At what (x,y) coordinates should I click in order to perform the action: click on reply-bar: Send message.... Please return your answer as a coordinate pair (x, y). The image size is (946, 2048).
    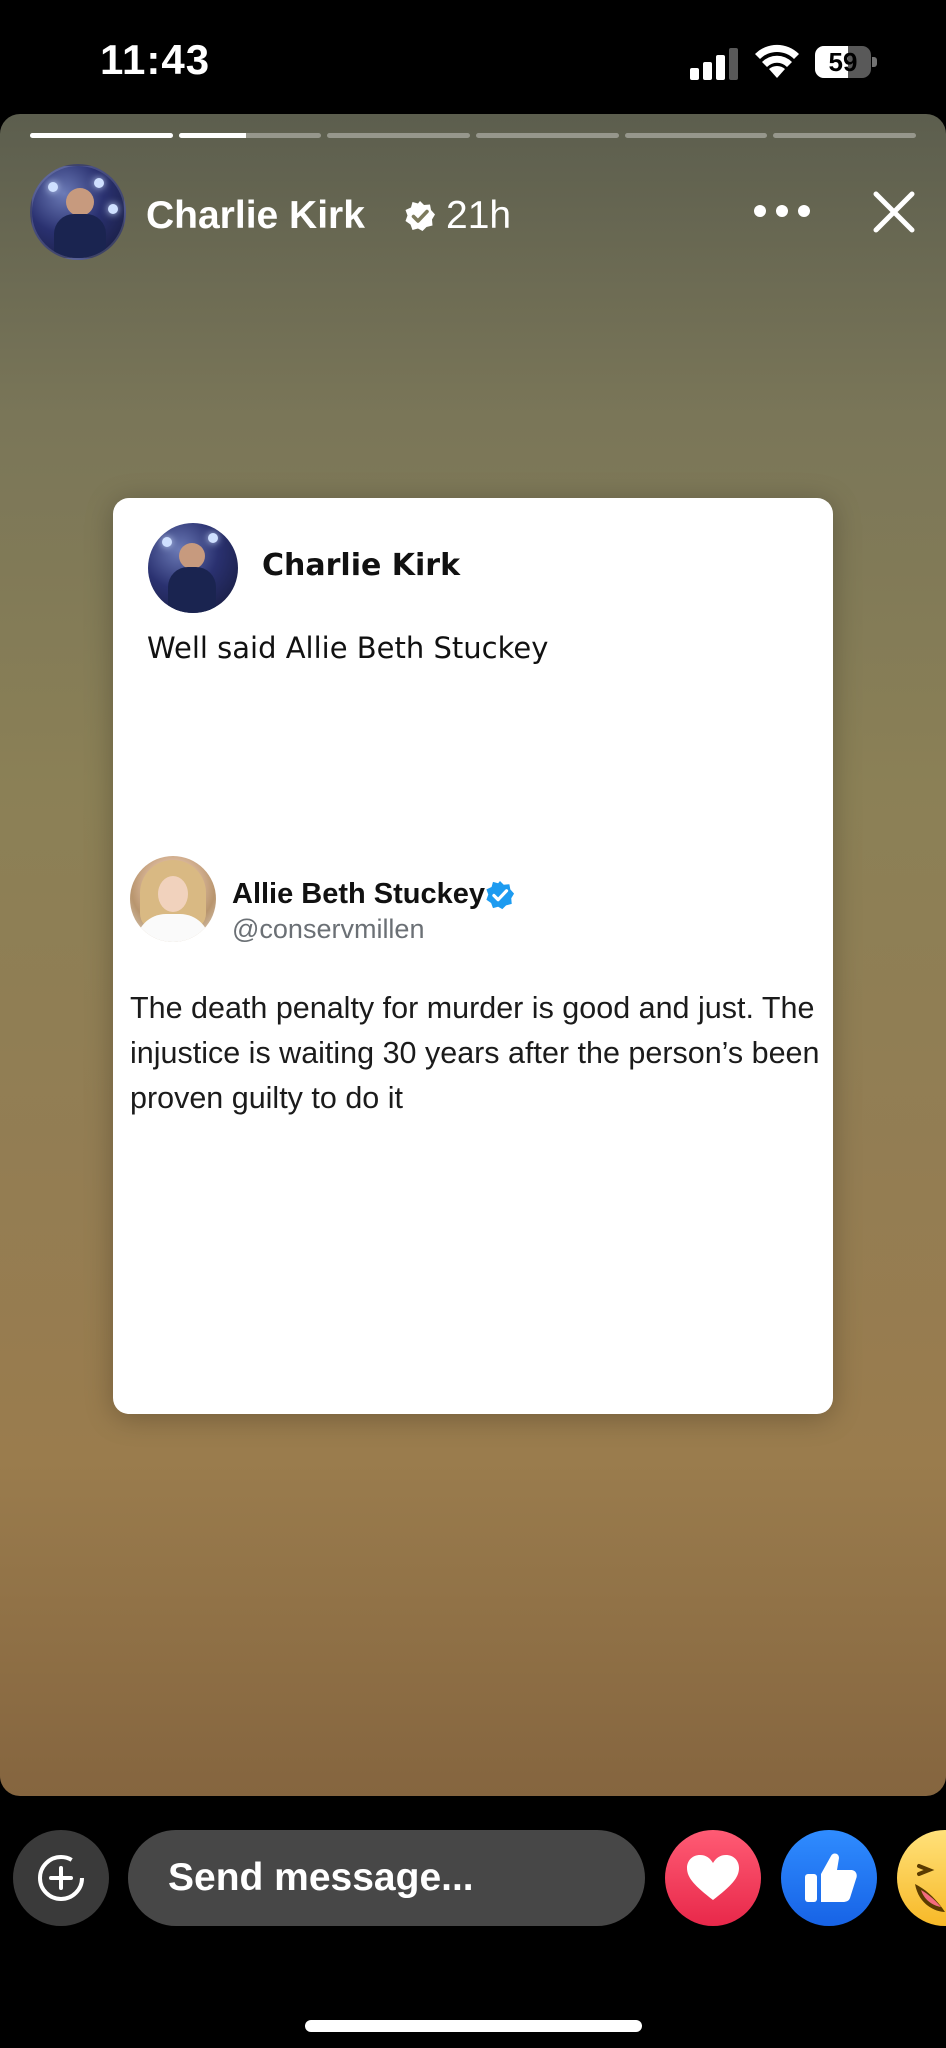
    Looking at the image, I should click on (473, 1922).